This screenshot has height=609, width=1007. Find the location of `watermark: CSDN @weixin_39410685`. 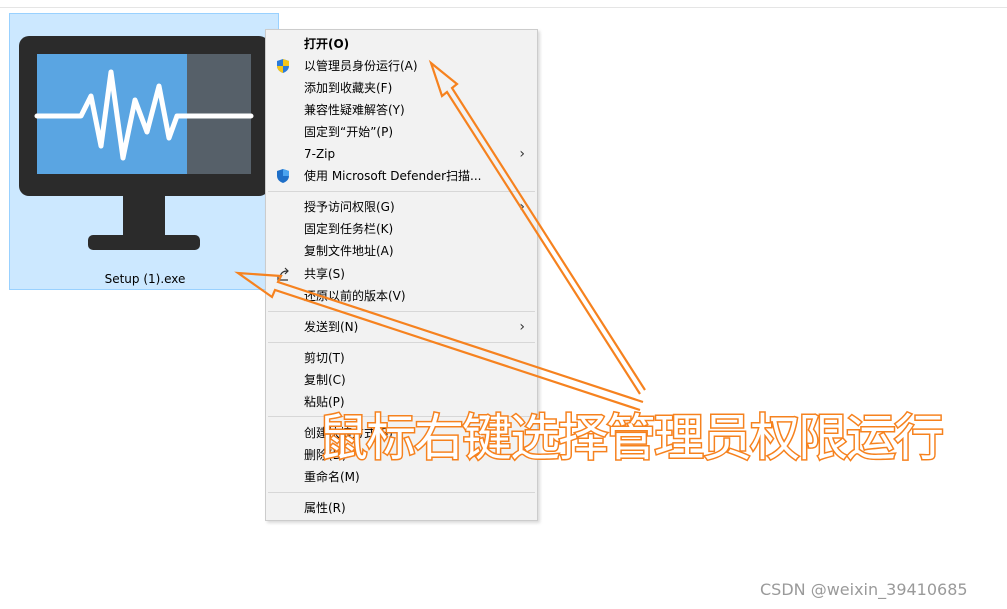

watermark: CSDN @weixin_39410685 is located at coordinates (864, 589).